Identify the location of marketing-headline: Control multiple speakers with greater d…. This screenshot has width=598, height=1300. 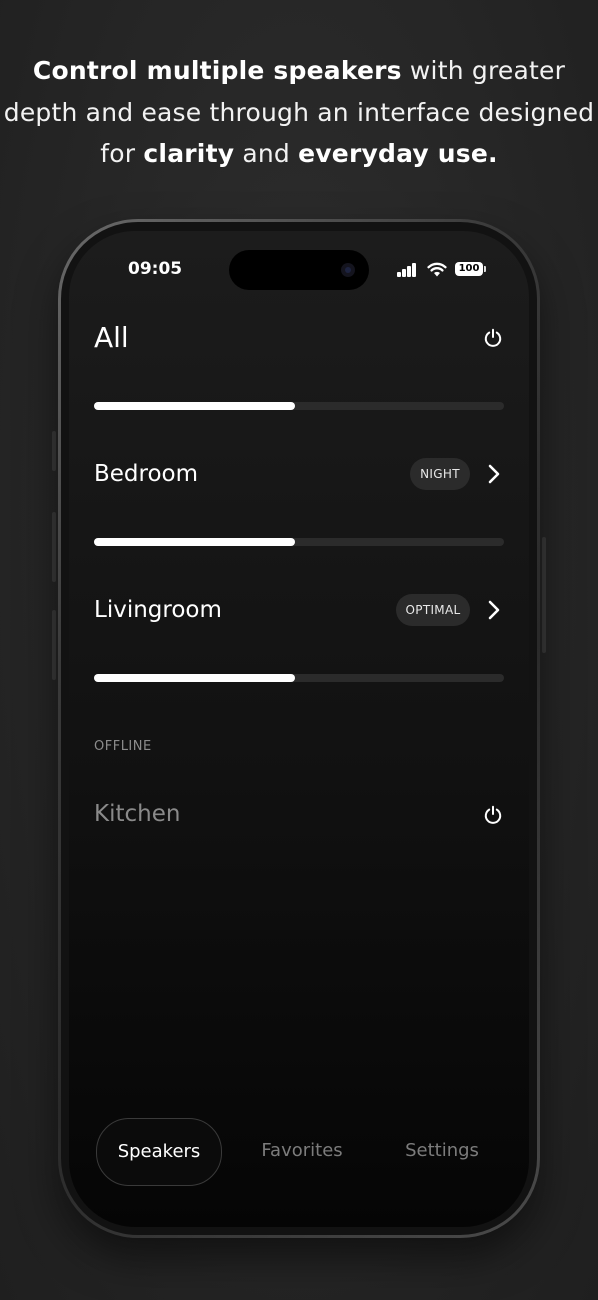
(299, 112).